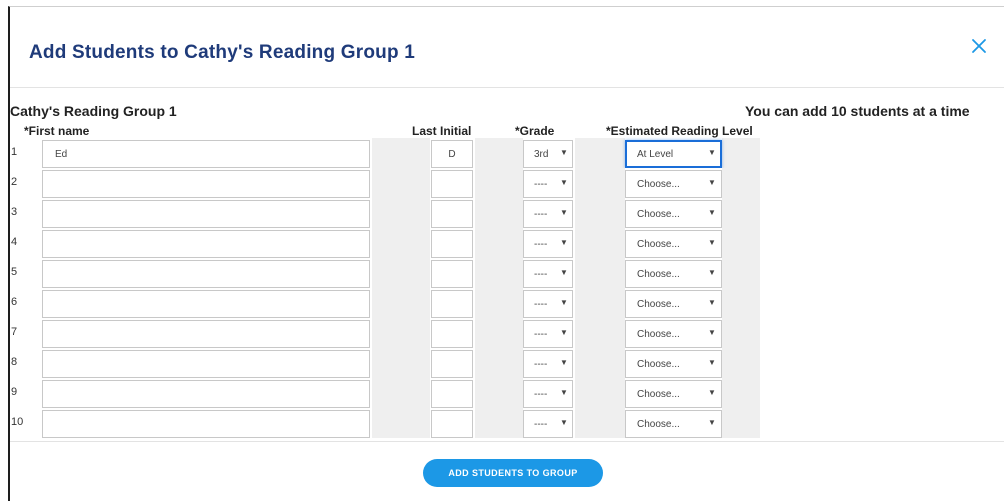 The height and width of the screenshot is (501, 1004). Describe the element at coordinates (17, 422) in the screenshot. I see `row-number: 10` at that location.